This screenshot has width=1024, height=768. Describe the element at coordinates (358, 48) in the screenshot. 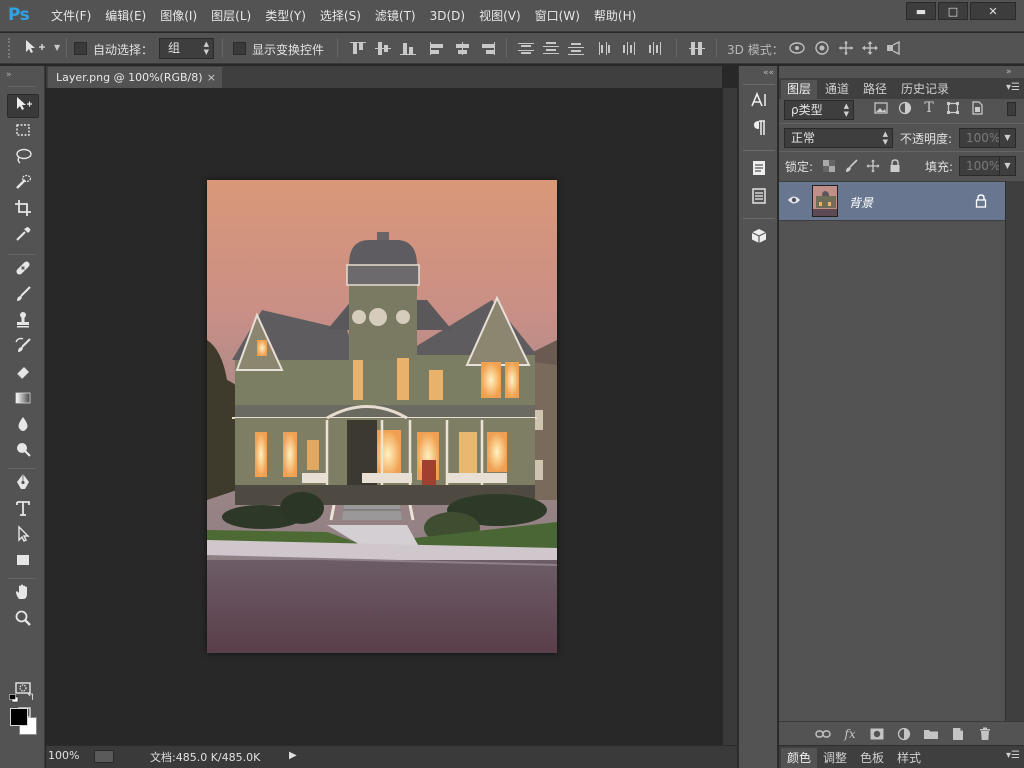

I see `align-top-icon` at that location.